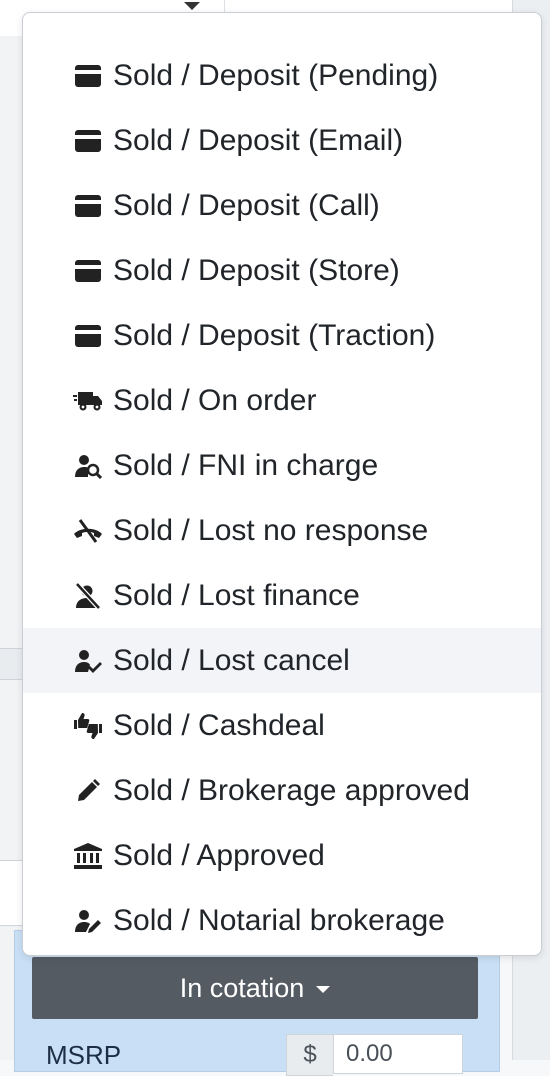 The width and height of the screenshot is (550, 1076). What do you see at coordinates (88, 921) in the screenshot?
I see `user-edit-icon` at bounding box center [88, 921].